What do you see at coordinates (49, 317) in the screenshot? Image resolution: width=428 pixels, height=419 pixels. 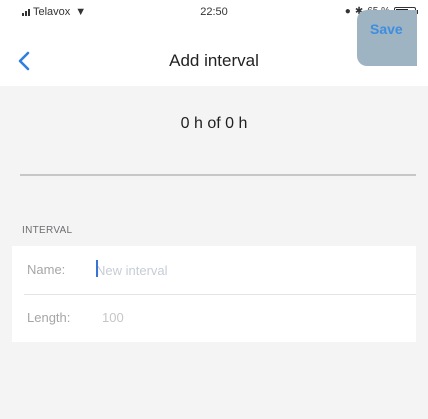 I see `length-label: Length:` at bounding box center [49, 317].